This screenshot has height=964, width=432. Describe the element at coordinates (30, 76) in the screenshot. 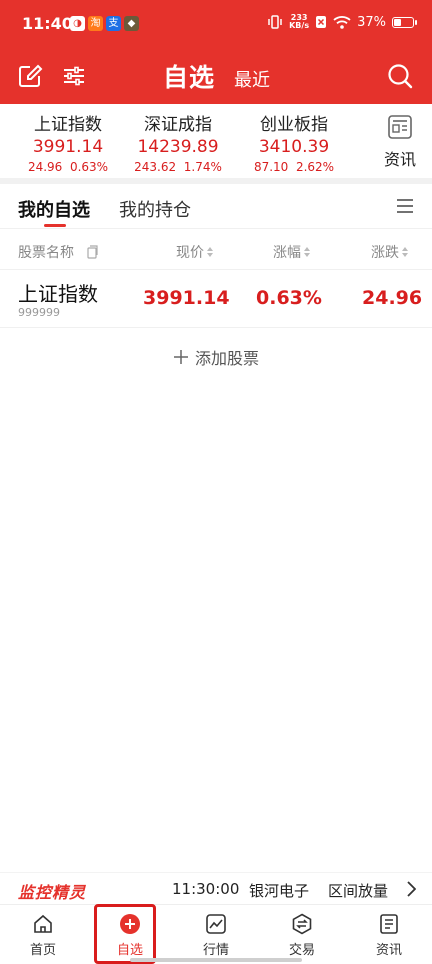

I see `edit-icon` at that location.